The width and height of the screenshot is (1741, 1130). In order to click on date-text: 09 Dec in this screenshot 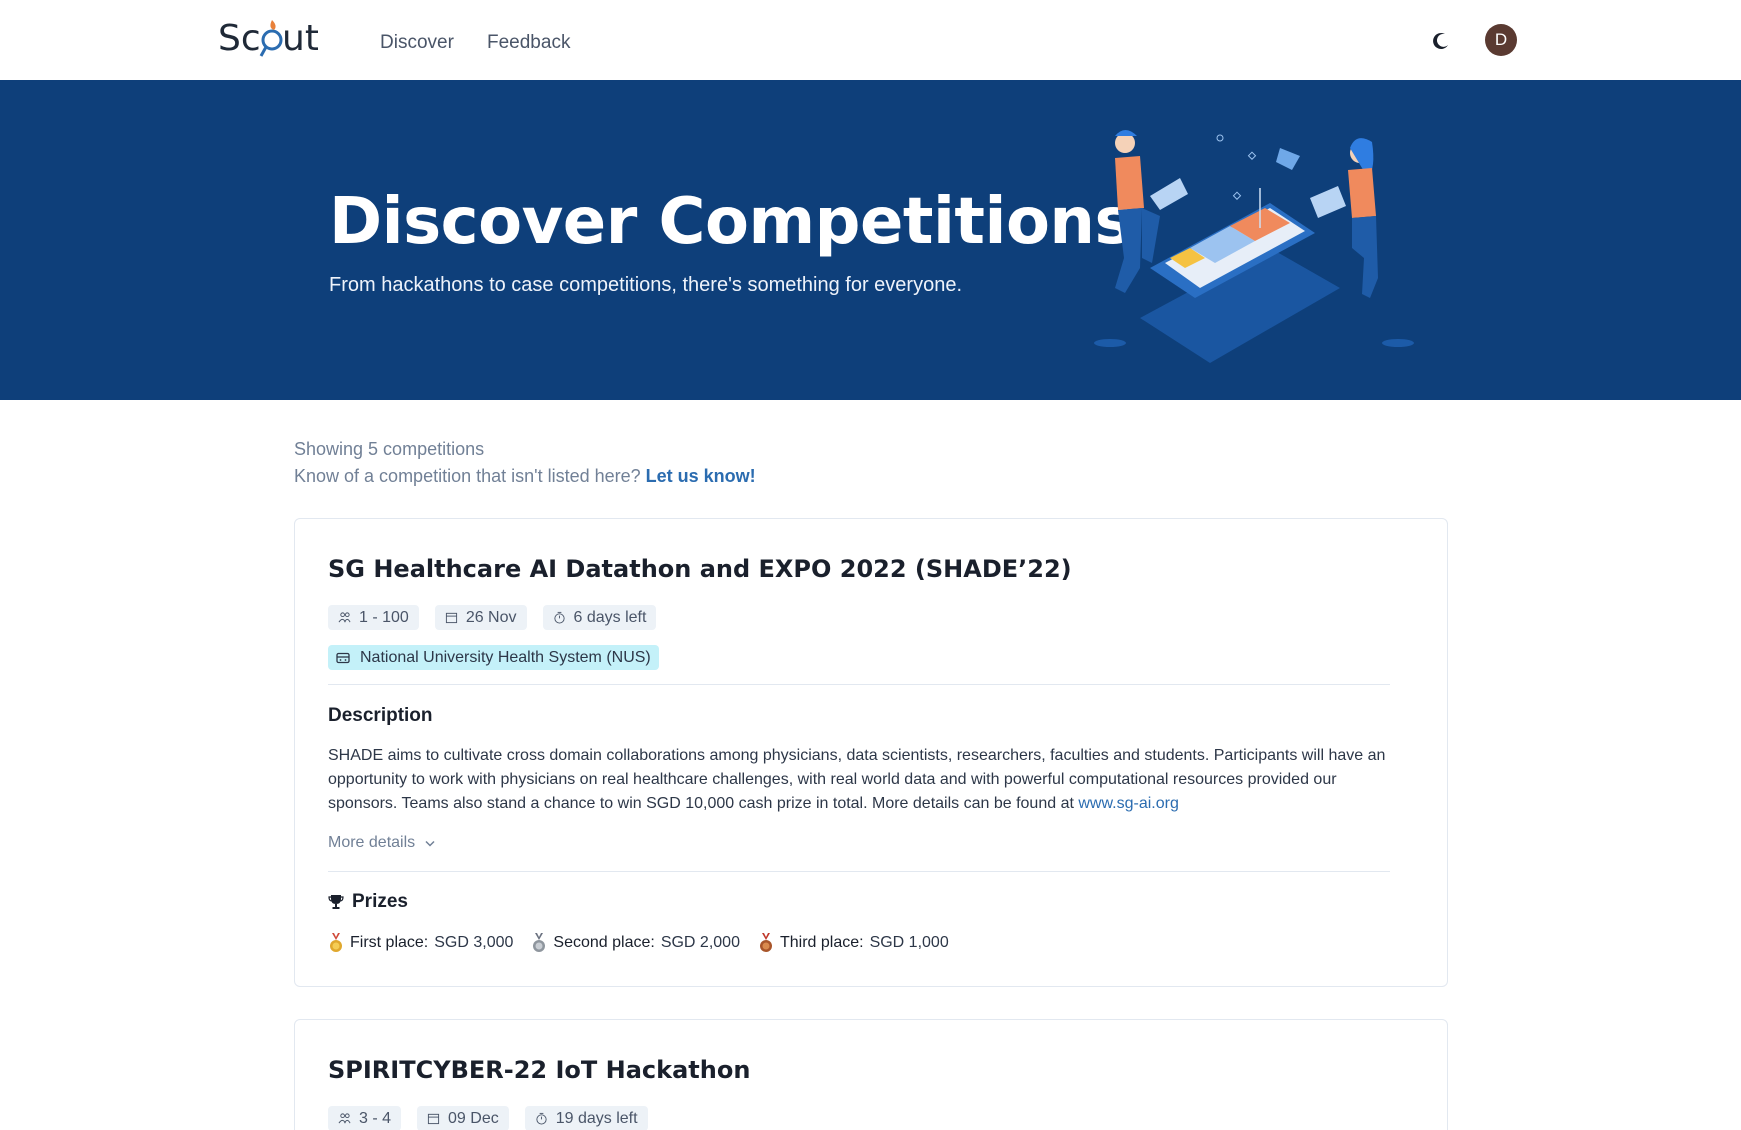, I will do `click(473, 1118)`.